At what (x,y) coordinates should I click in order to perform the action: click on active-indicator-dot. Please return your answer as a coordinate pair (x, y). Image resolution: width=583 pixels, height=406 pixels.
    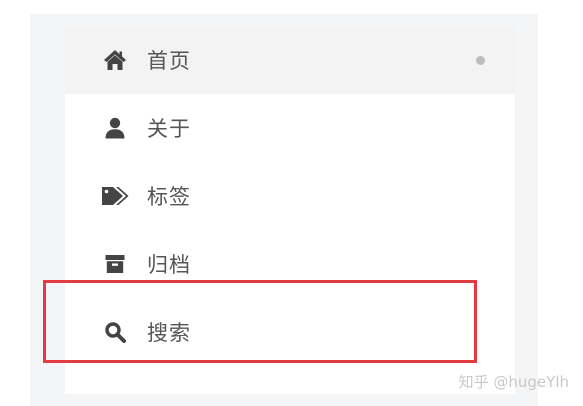
    Looking at the image, I should click on (480, 60).